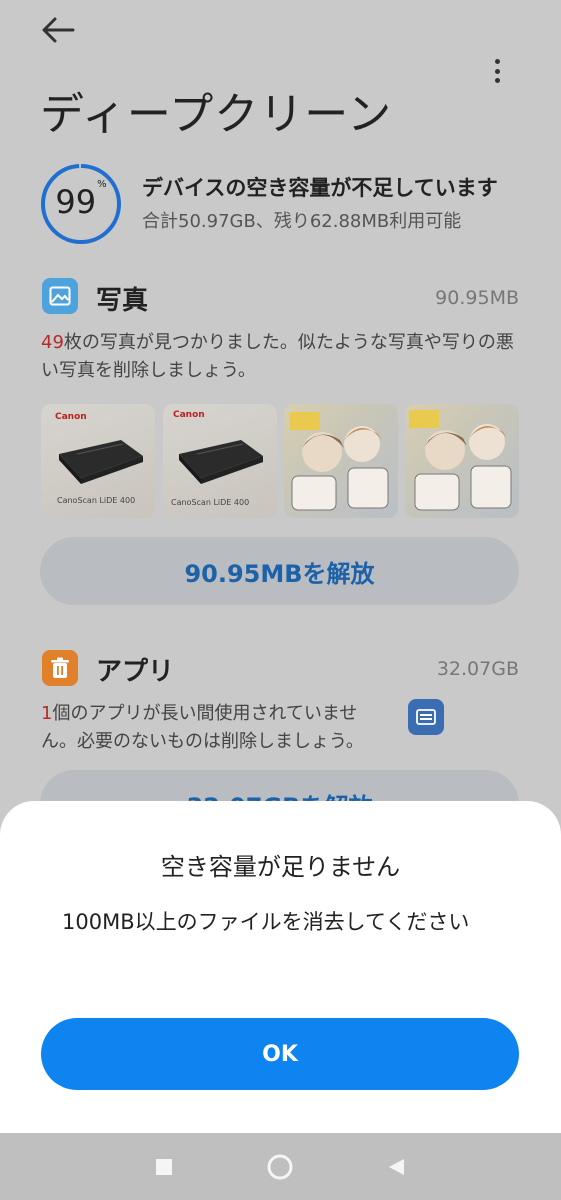 The height and width of the screenshot is (1200, 561). I want to click on circle-icon, so click(280, 1167).